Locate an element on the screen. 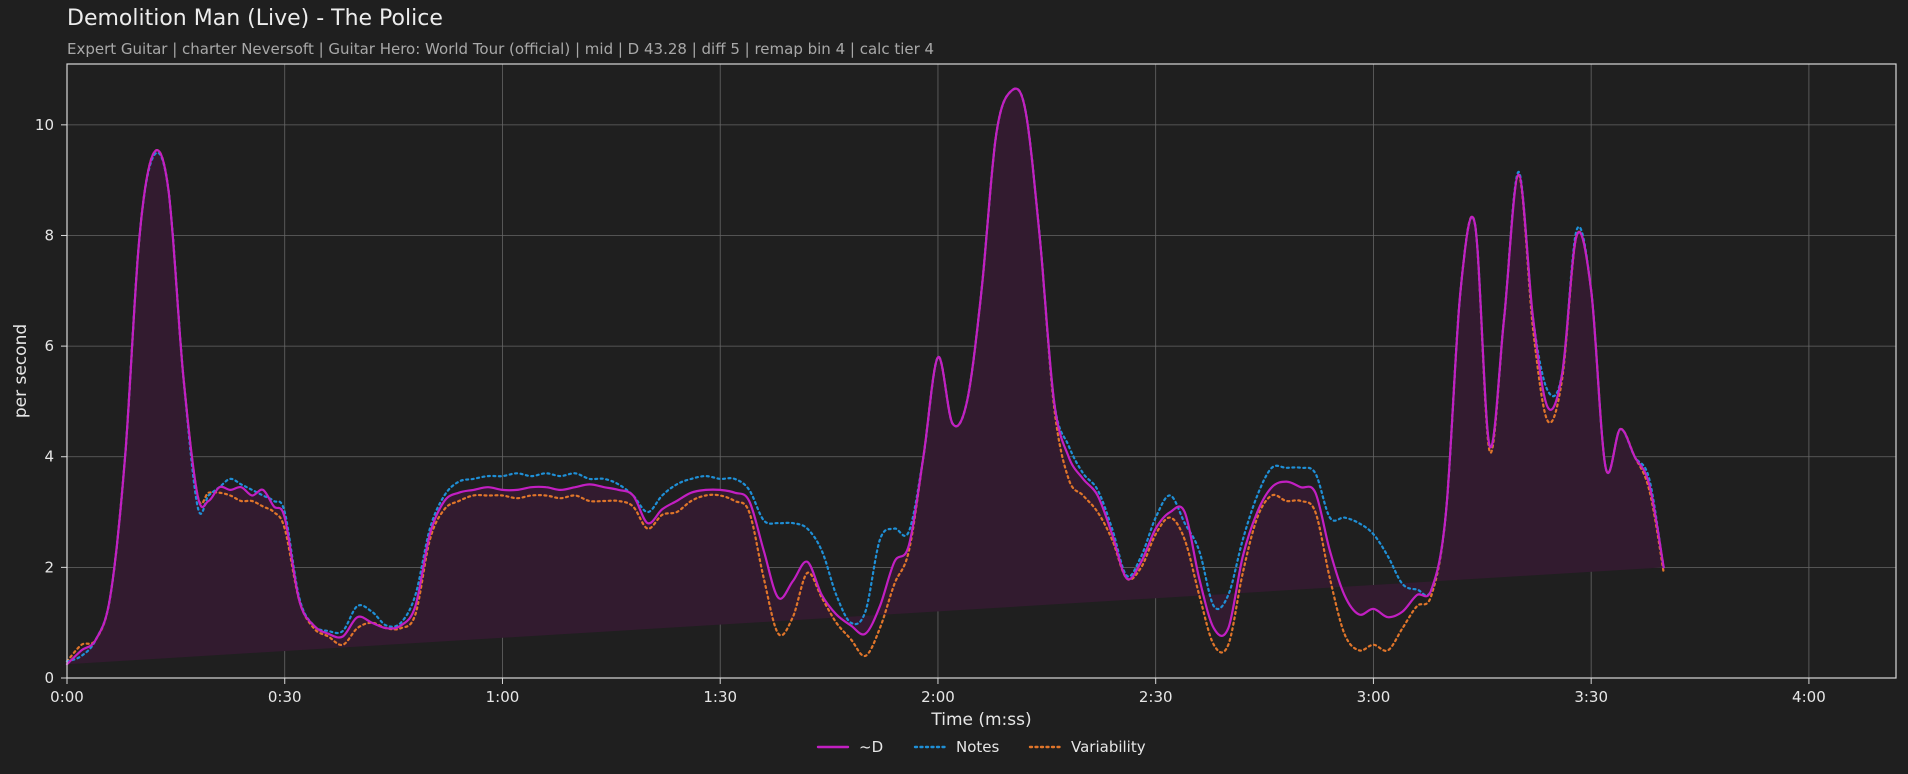 This screenshot has width=1908, height=774. y-tick-label: 6 is located at coordinates (49, 346).